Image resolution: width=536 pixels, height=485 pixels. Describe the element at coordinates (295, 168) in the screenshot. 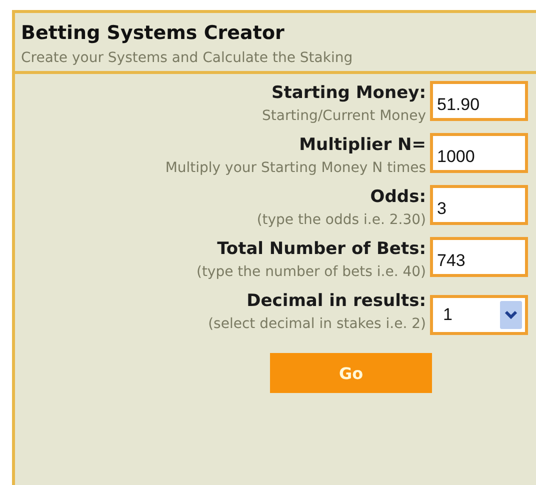

I see `field-hint: Multiply your Starting Money N times` at that location.